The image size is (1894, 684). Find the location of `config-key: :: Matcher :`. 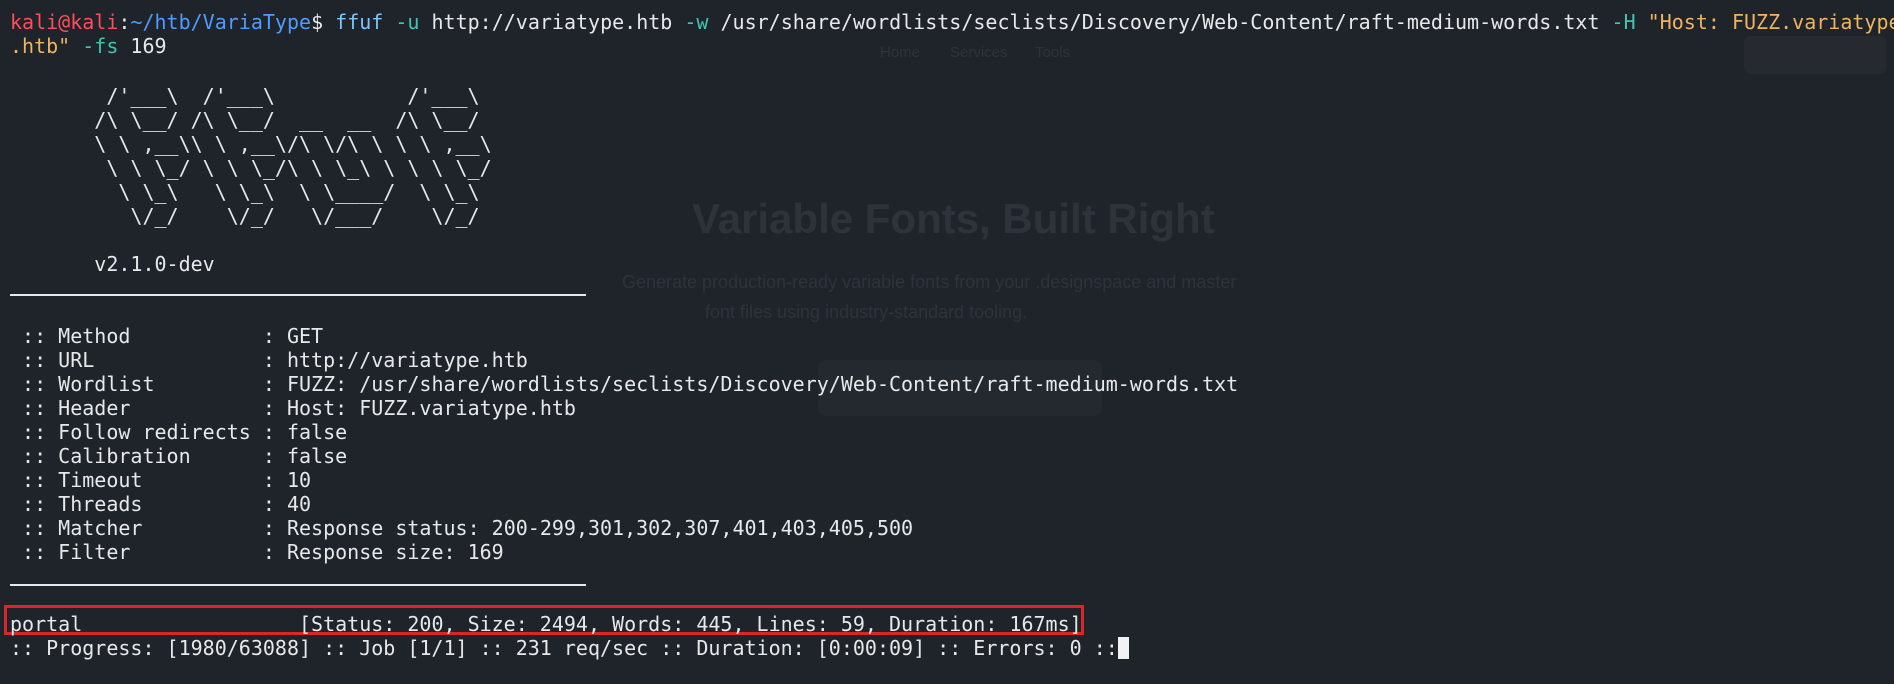

config-key: :: Matcher : is located at coordinates (148, 528).